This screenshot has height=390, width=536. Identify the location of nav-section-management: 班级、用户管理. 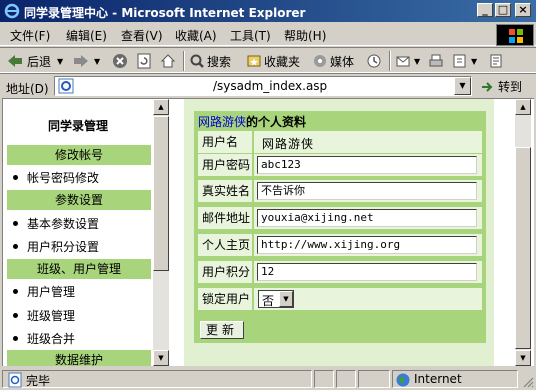
(79, 269).